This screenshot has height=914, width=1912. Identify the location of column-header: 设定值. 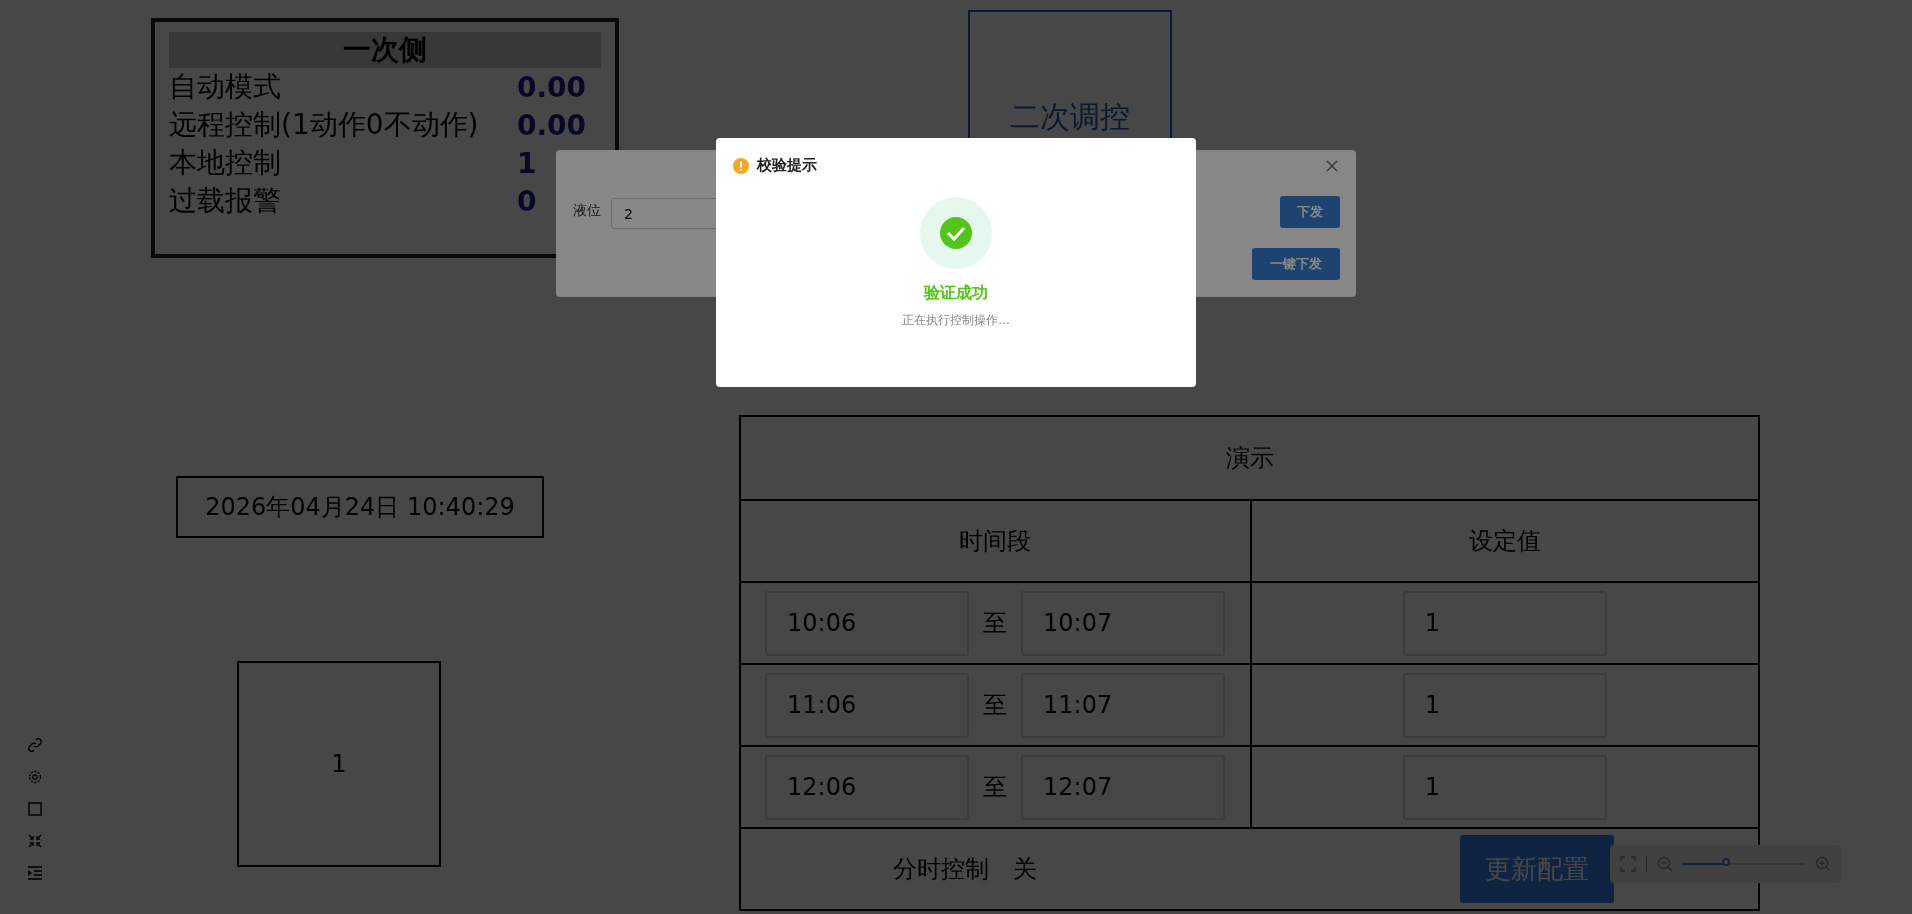
(1503, 540).